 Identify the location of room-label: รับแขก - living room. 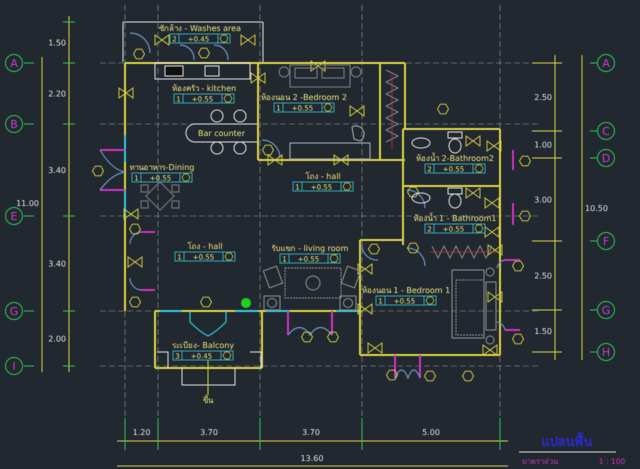
(310, 248).